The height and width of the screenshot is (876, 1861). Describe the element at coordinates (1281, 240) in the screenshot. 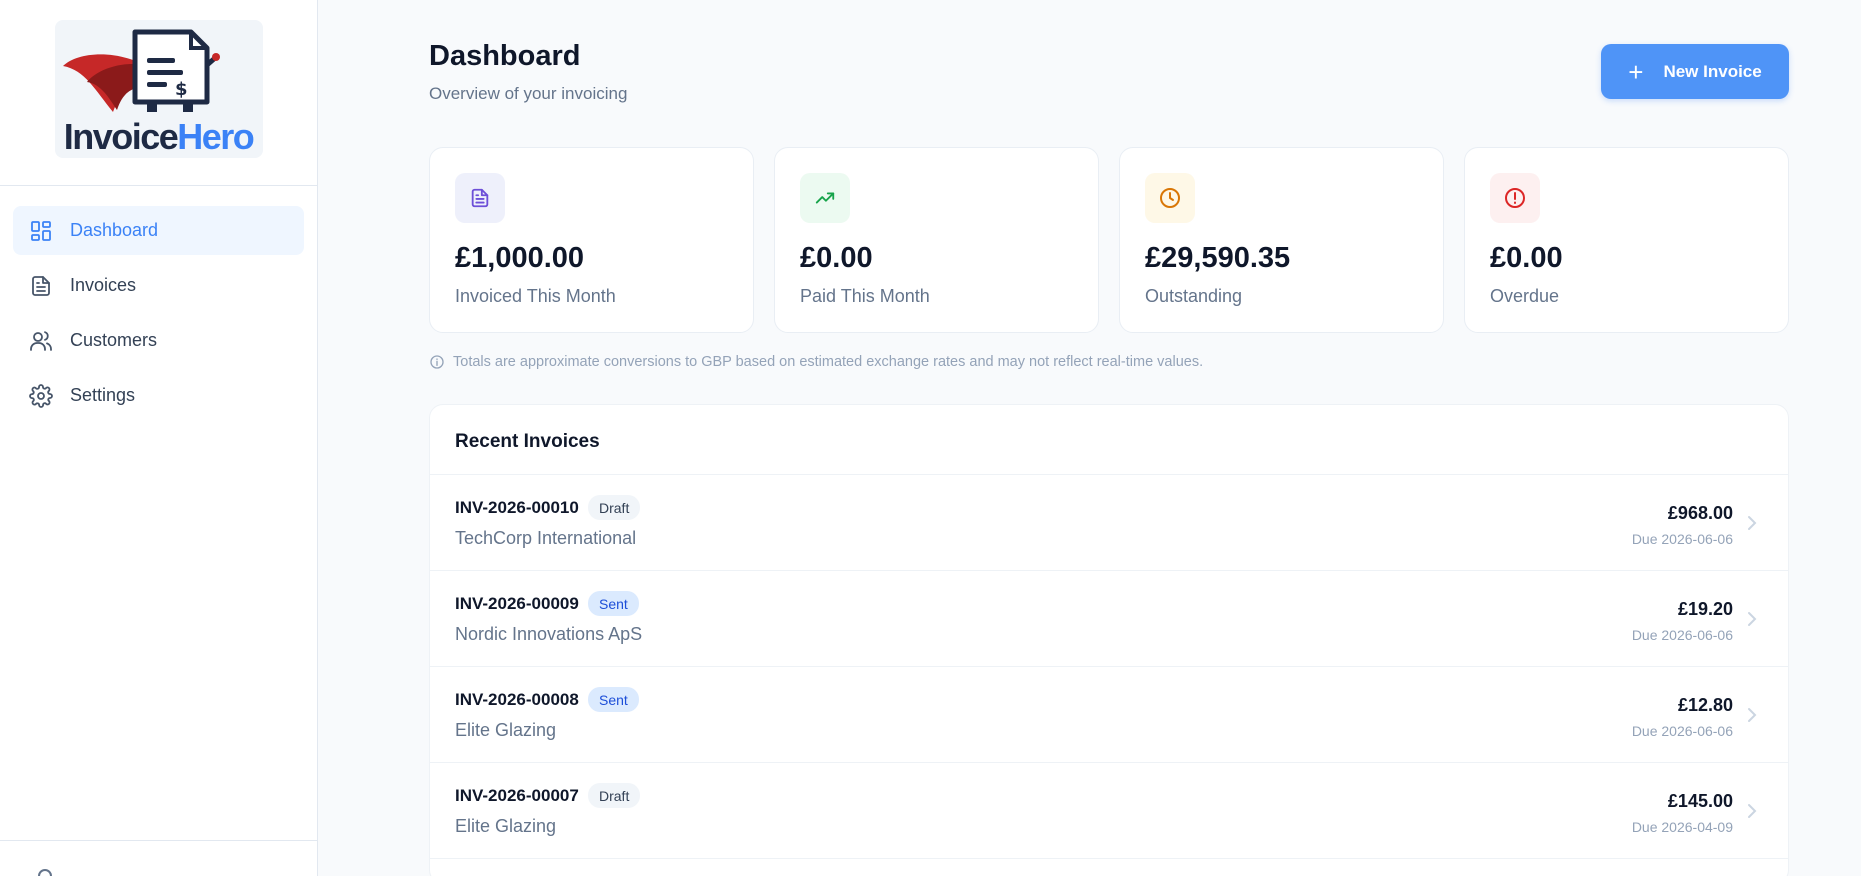

I see `stat-card-outstanding: £29,590.35 Outstanding` at that location.